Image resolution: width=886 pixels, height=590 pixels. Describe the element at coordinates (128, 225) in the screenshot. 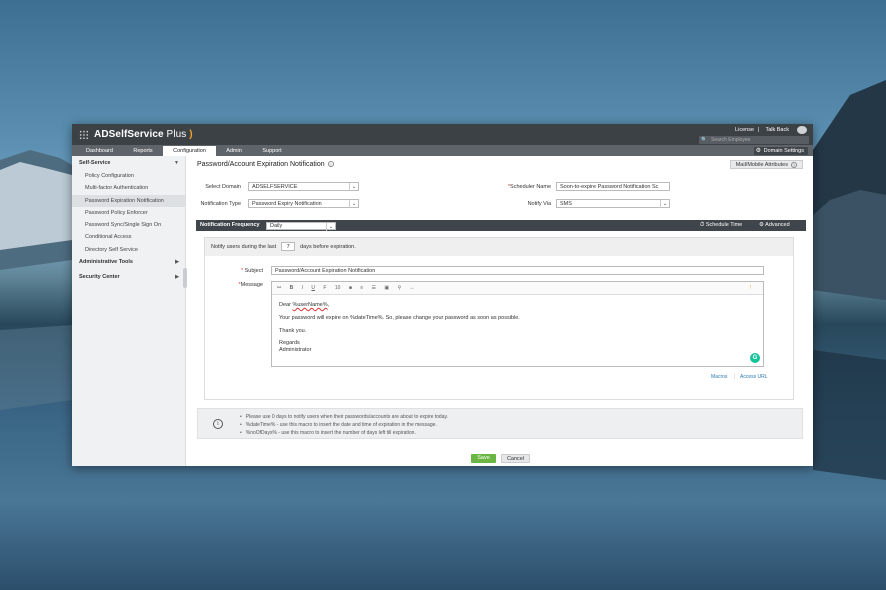

I see `sidebar-item-password-sync: Password Sync/Single Sign On` at that location.